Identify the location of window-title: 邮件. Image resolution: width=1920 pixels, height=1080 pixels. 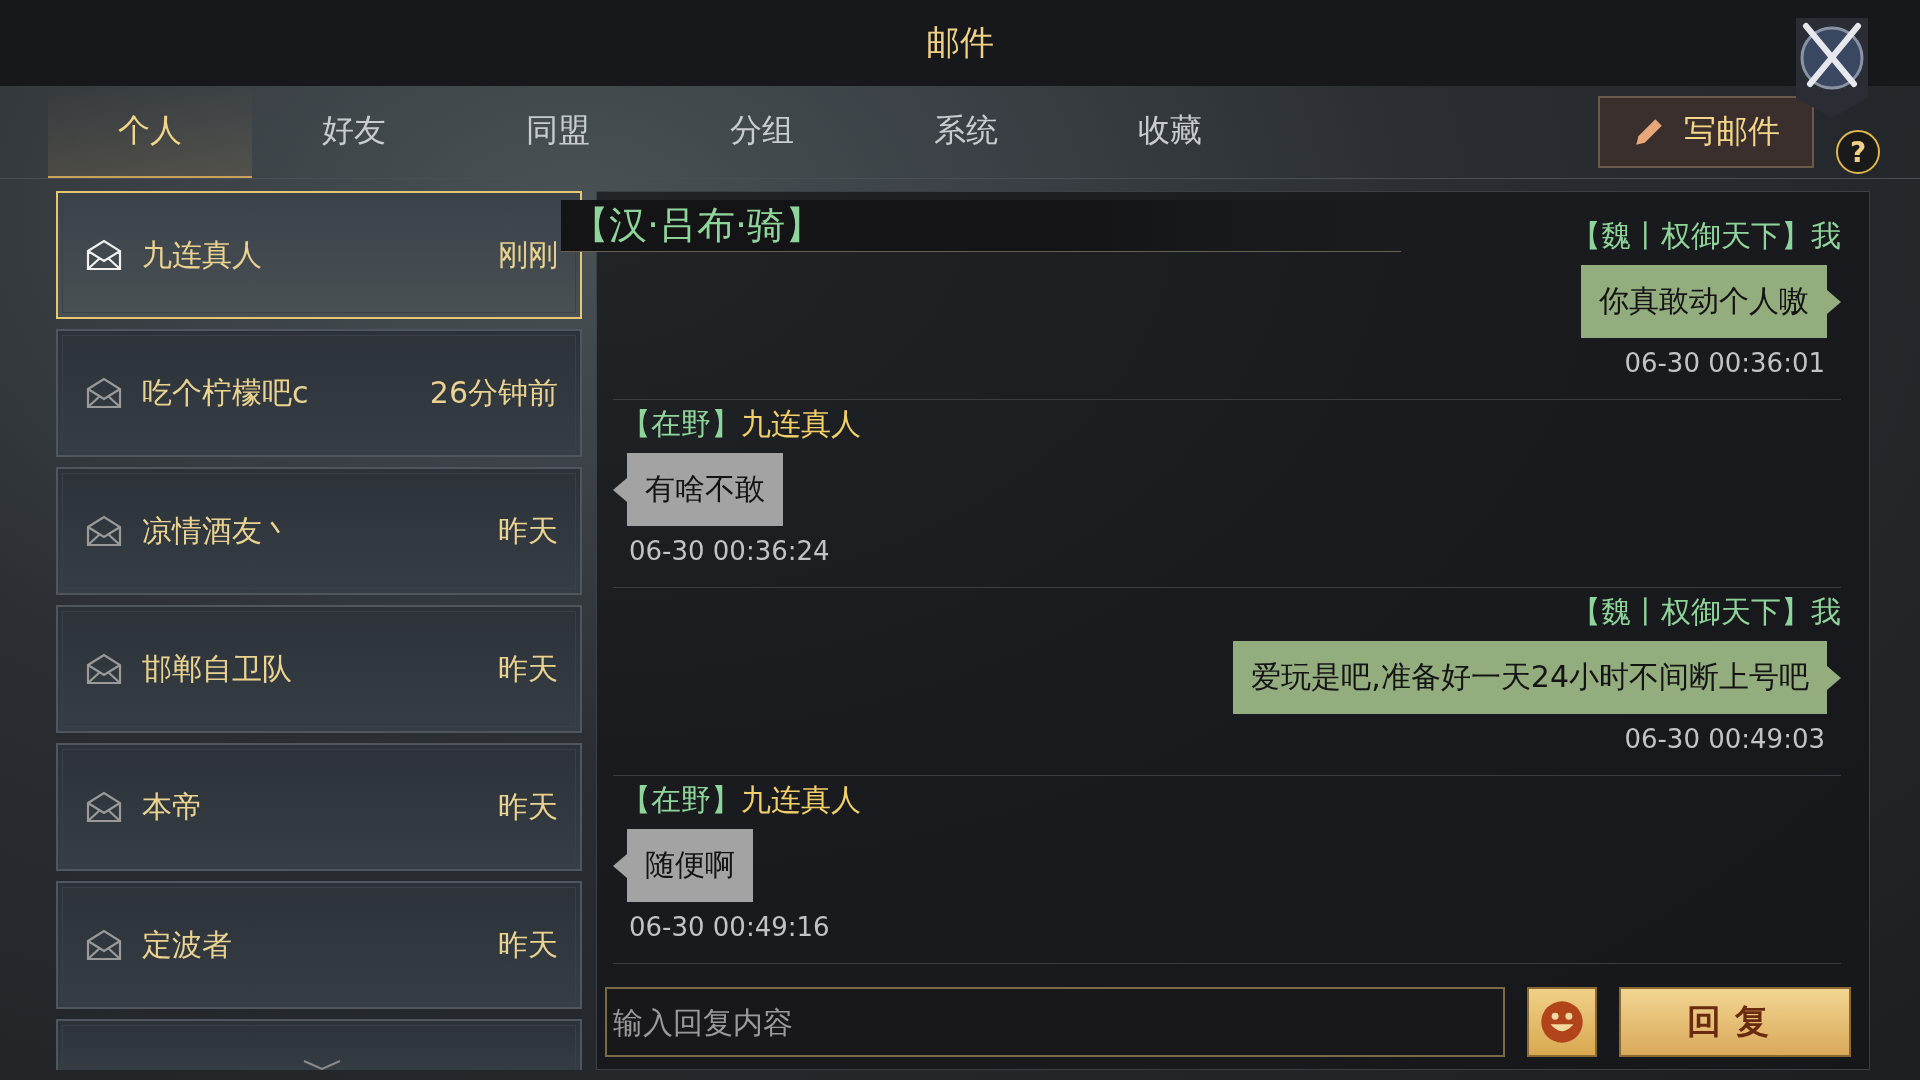
(960, 42).